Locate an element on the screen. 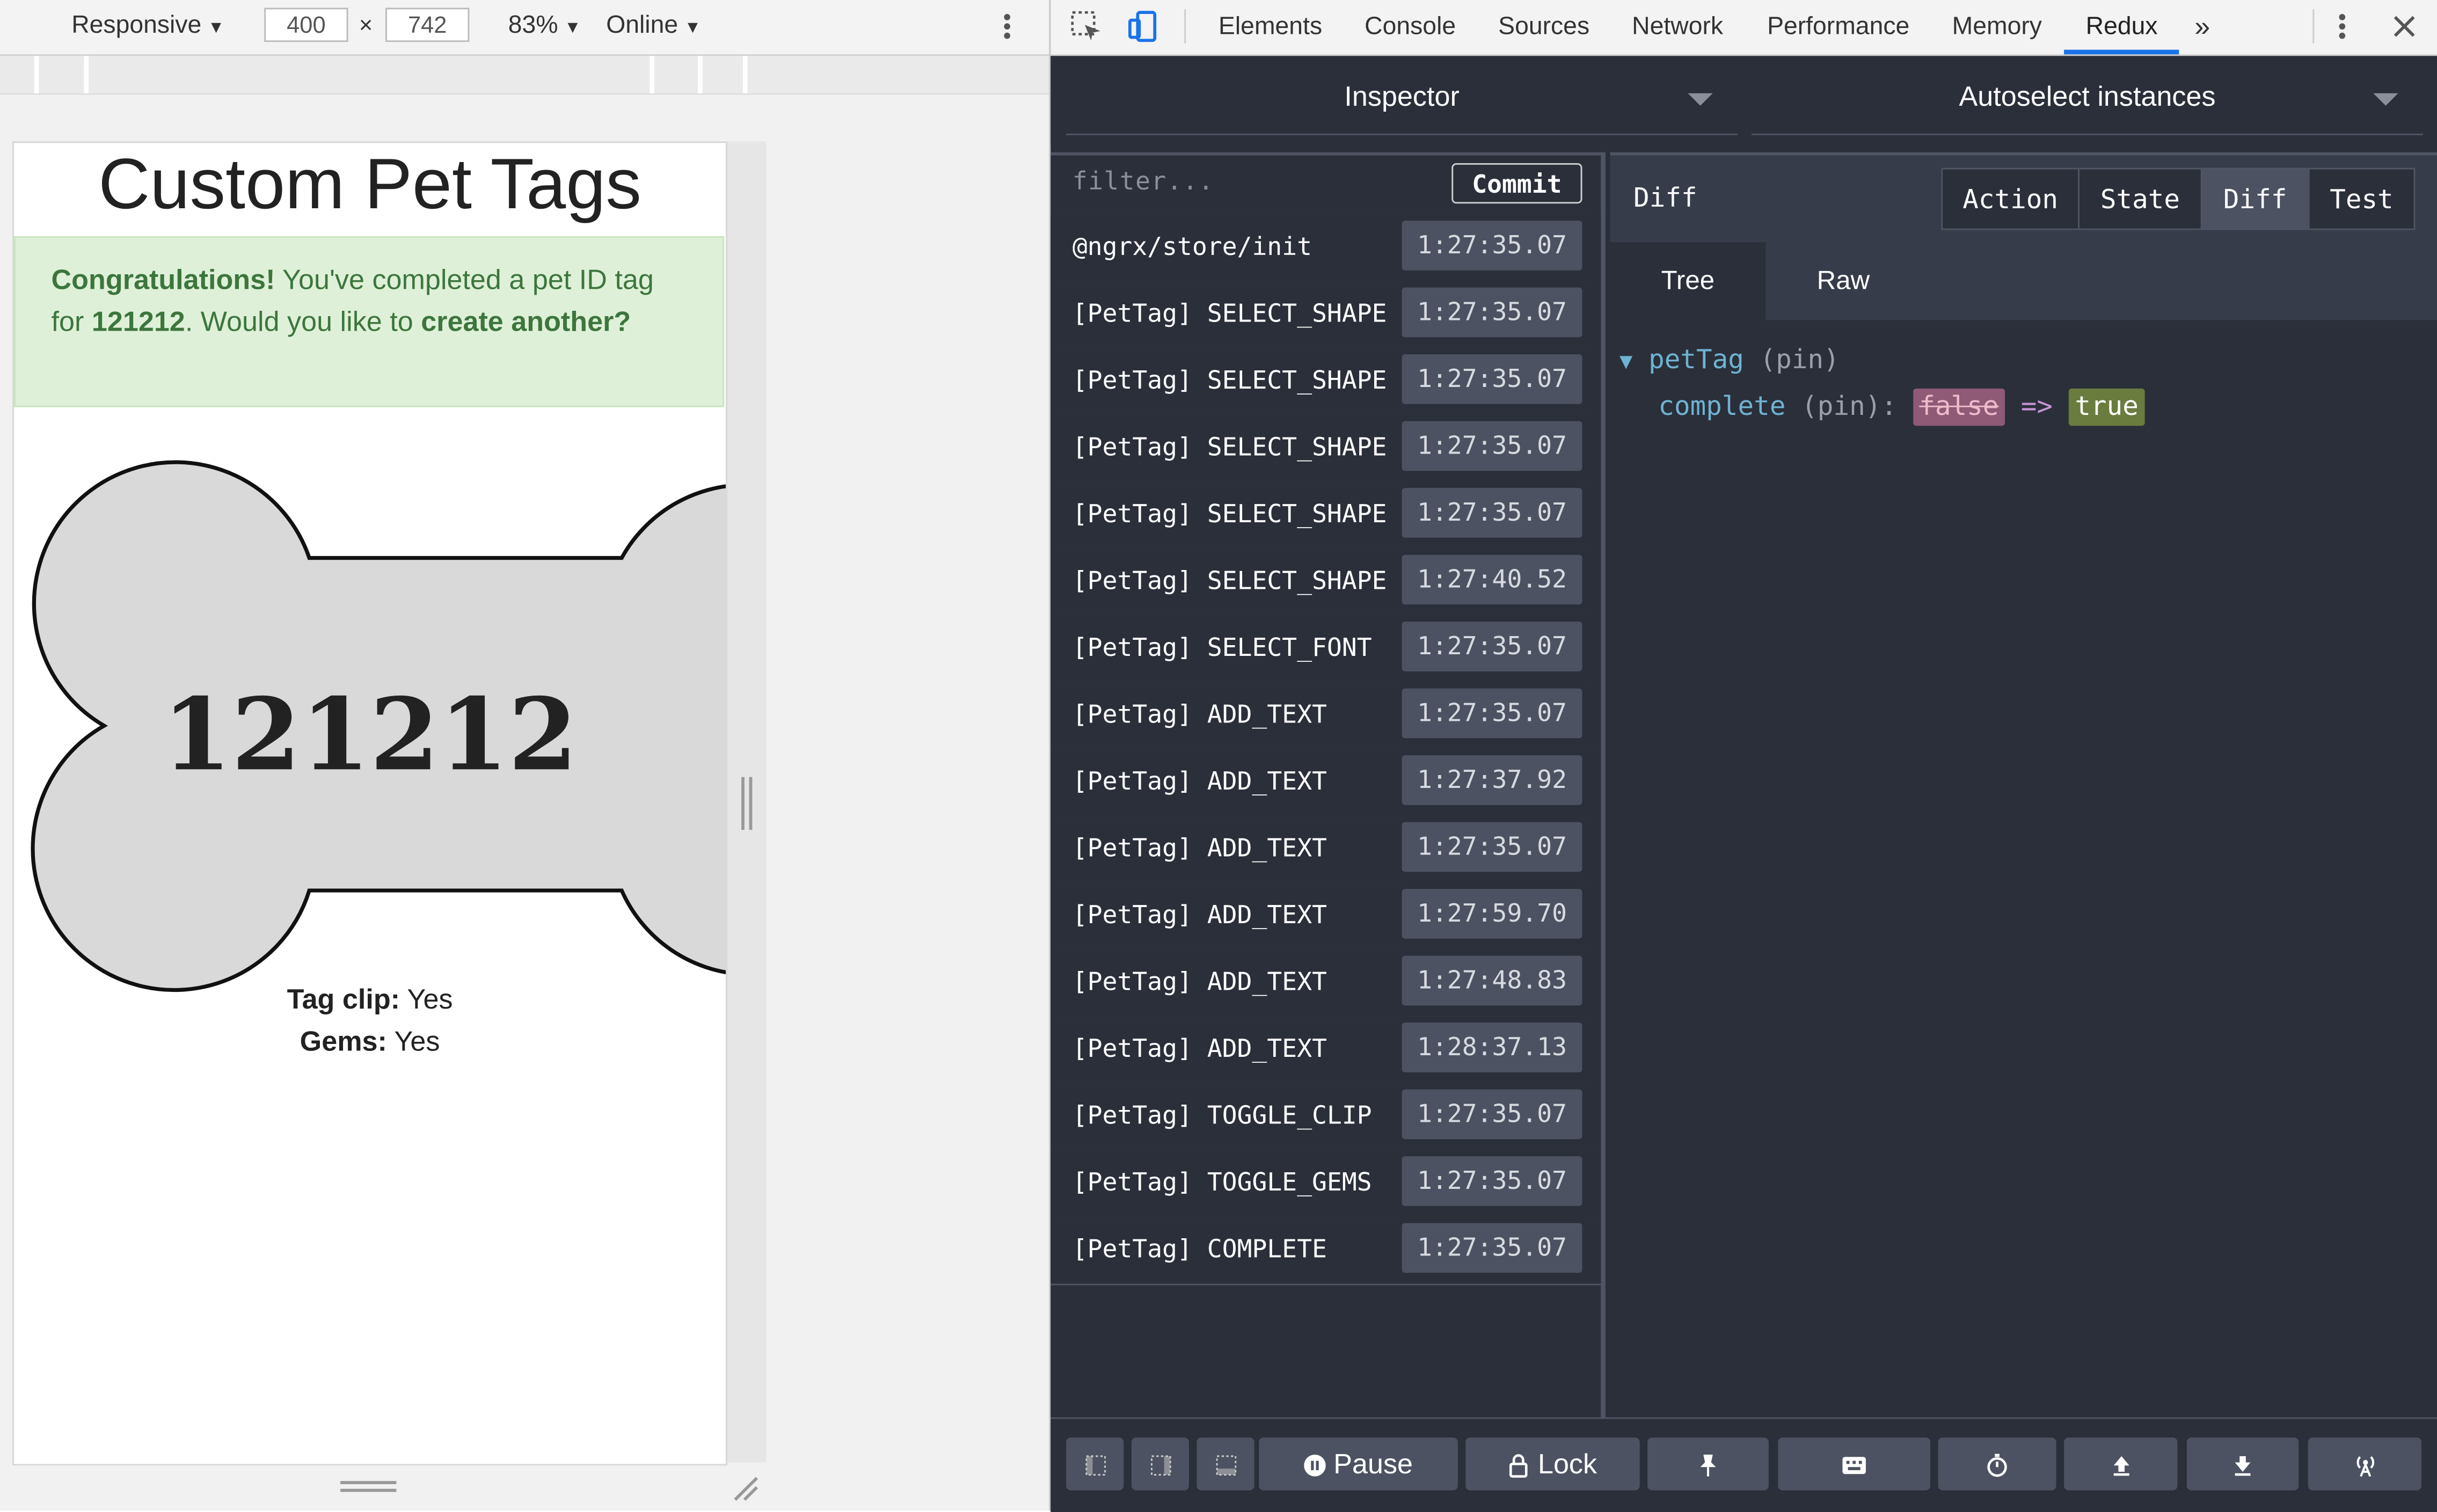 Image resolution: width=2437 pixels, height=1512 pixels. action-row: [PetTag] SELECT_FONT 1:27:35.07 is located at coordinates (1326, 649).